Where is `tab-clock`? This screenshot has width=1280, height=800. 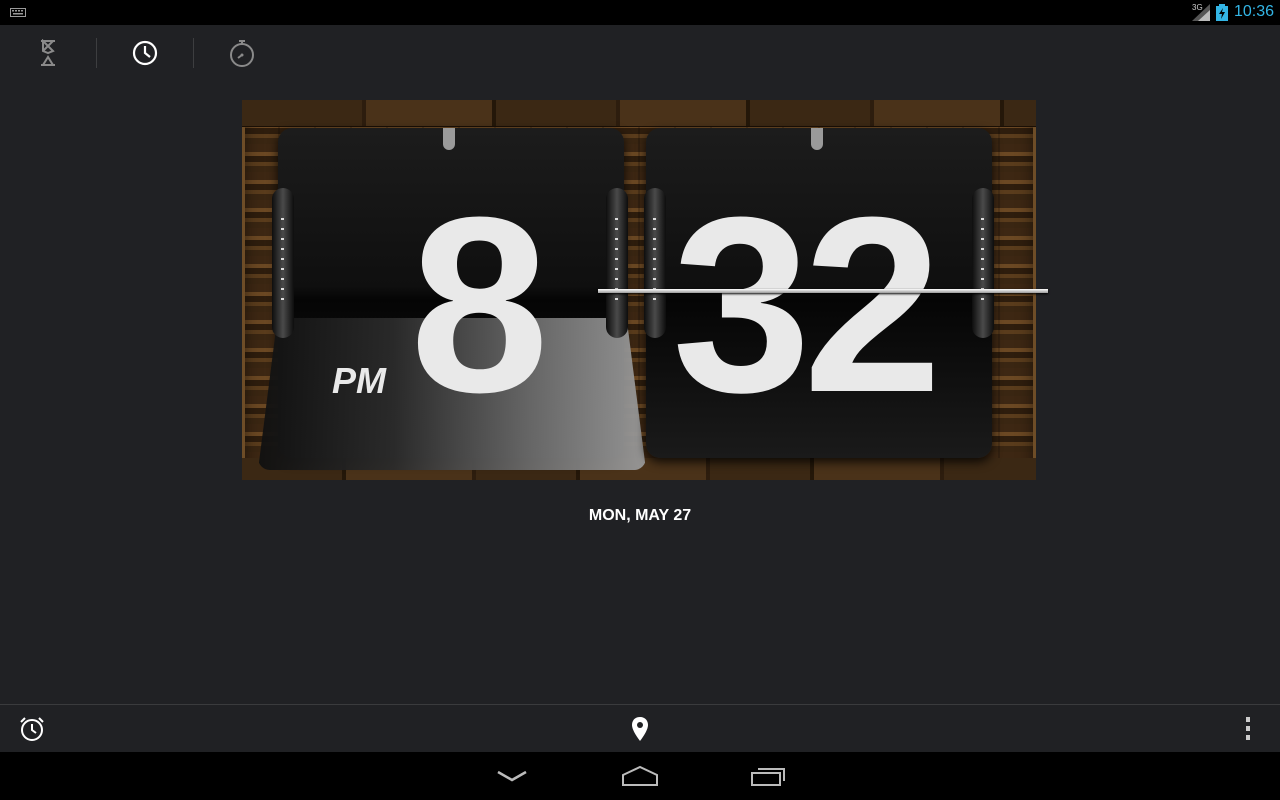
tab-clock is located at coordinates (145, 53).